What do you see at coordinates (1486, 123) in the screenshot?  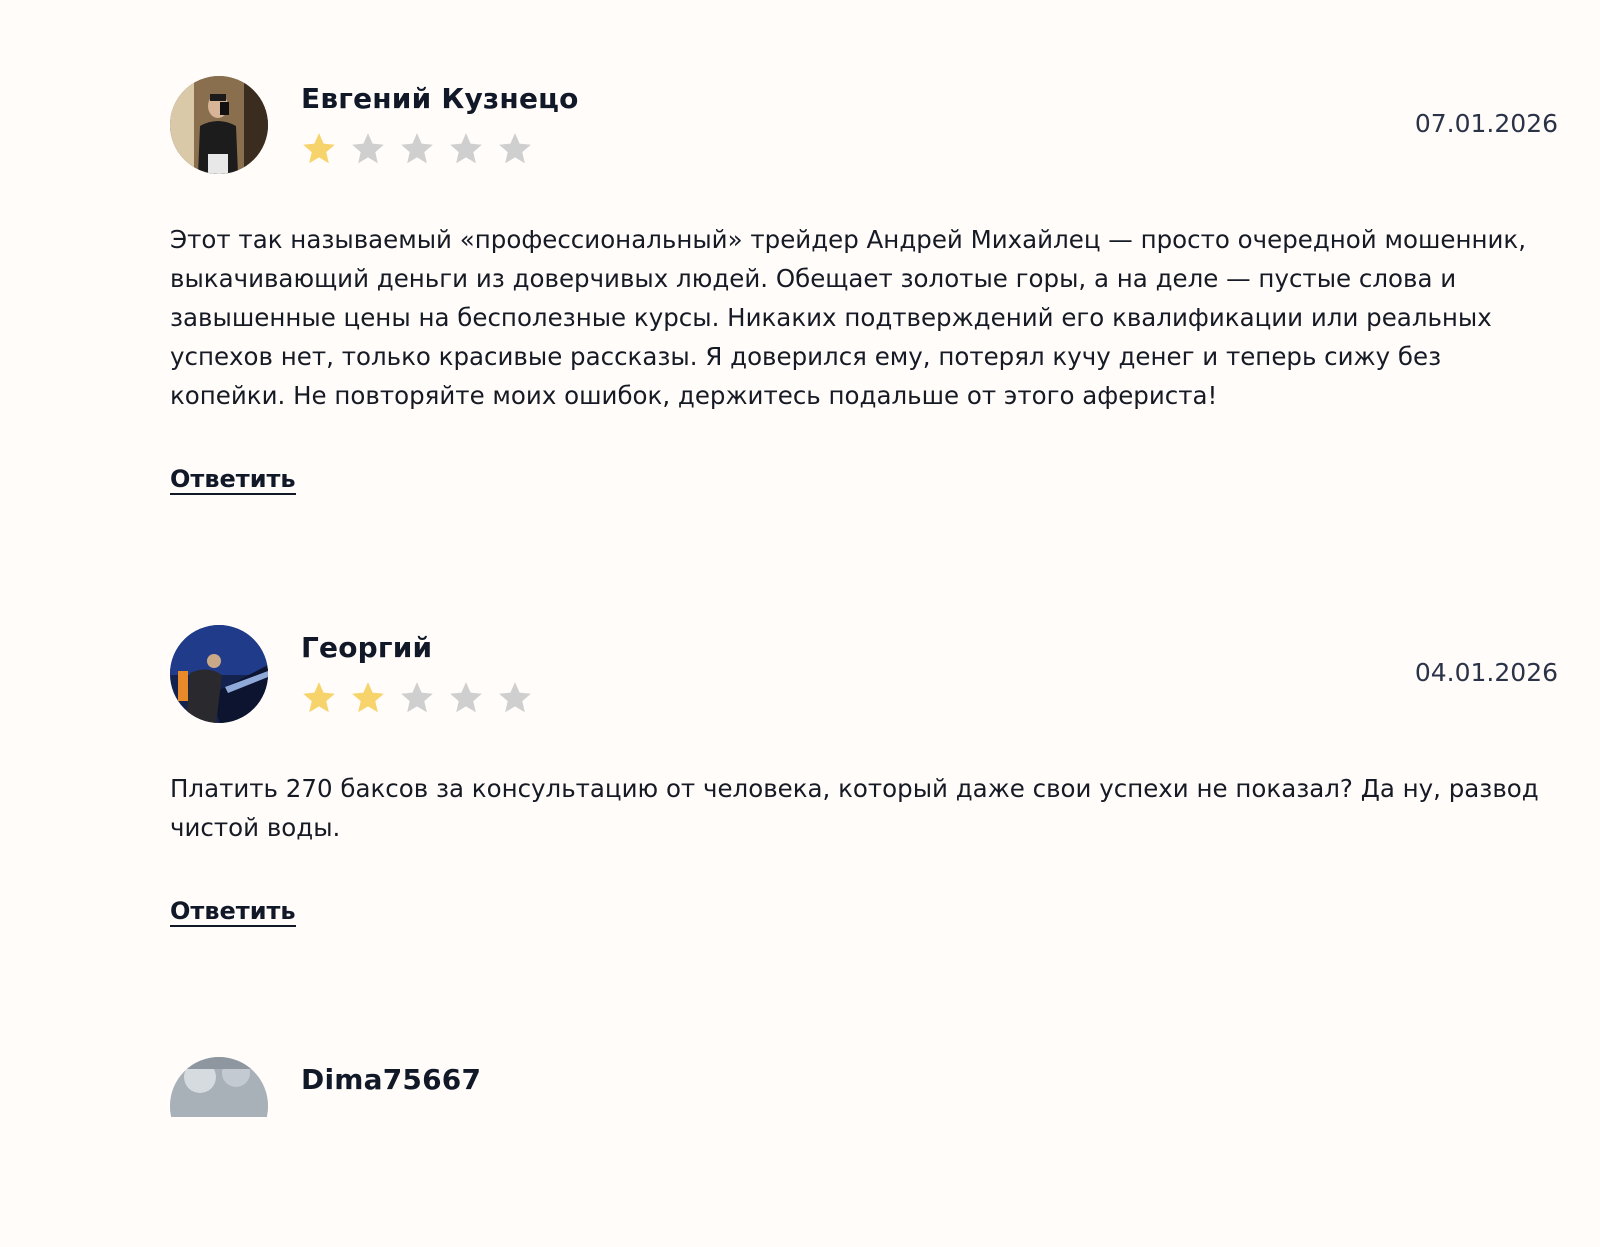 I see `review-date: 07.01.2026` at bounding box center [1486, 123].